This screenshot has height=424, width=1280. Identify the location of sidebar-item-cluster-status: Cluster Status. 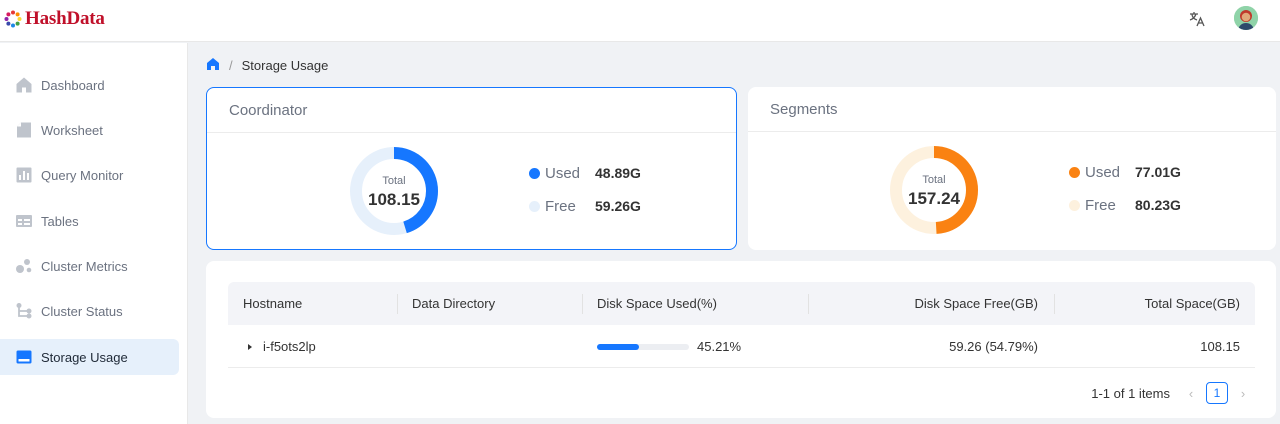
(89, 311).